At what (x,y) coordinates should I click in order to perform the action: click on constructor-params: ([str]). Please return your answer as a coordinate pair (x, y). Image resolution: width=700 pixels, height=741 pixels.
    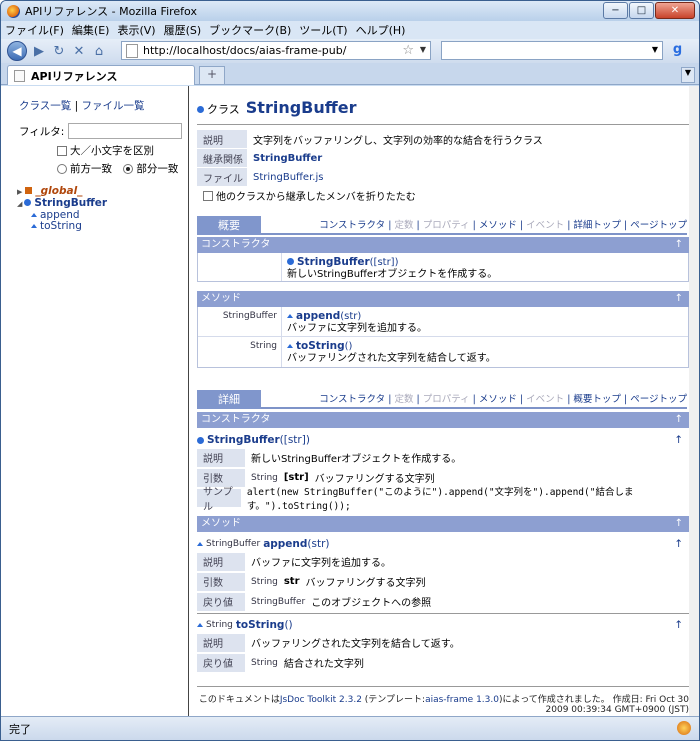
    Looking at the image, I should click on (384, 262).